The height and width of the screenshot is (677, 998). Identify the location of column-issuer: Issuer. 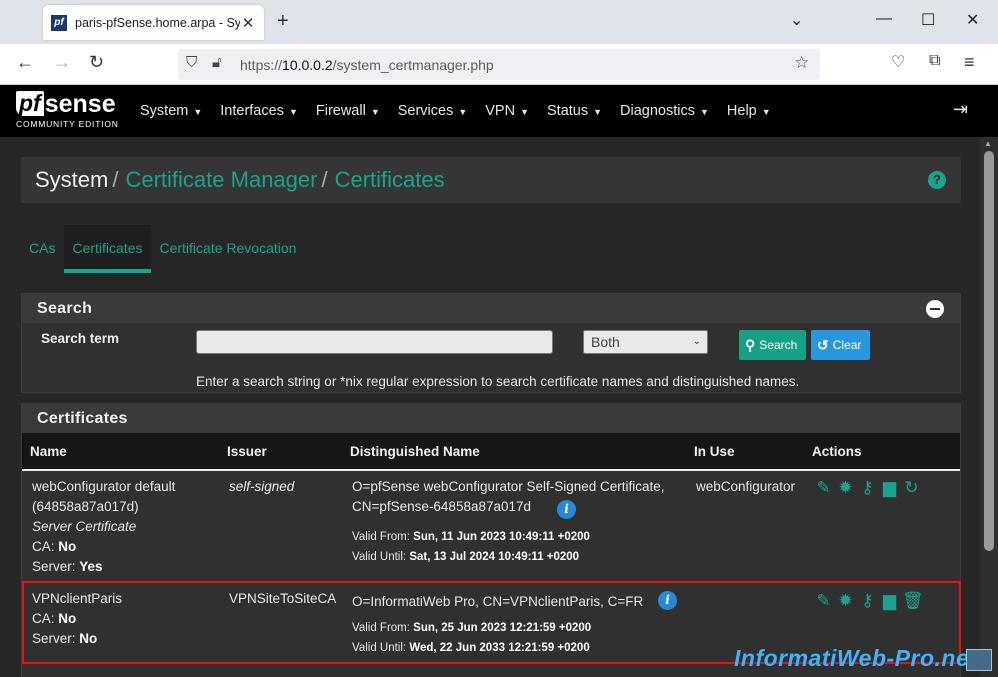
(247, 451).